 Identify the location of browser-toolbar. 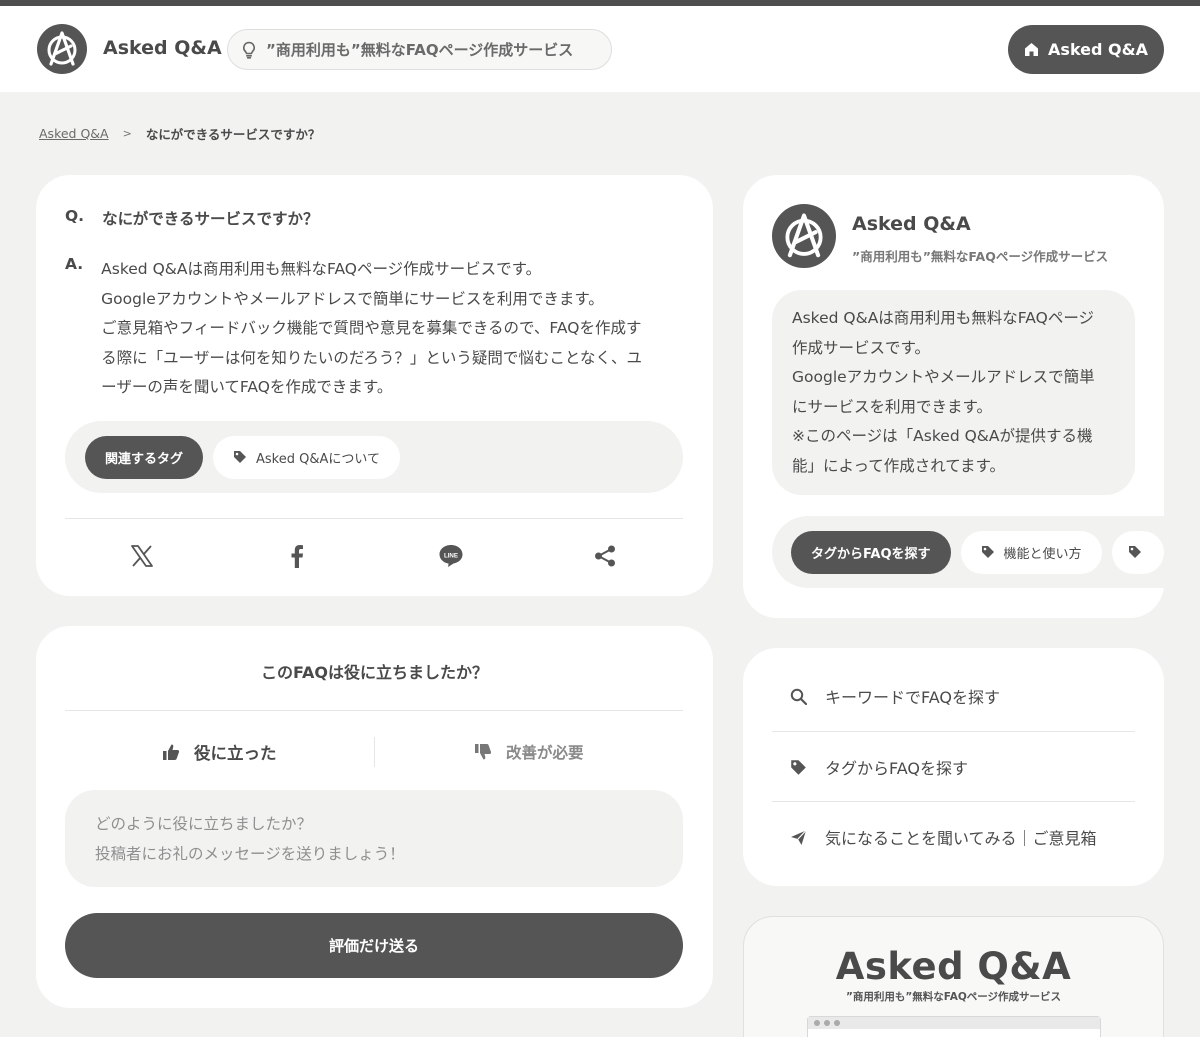
(954, 1023).